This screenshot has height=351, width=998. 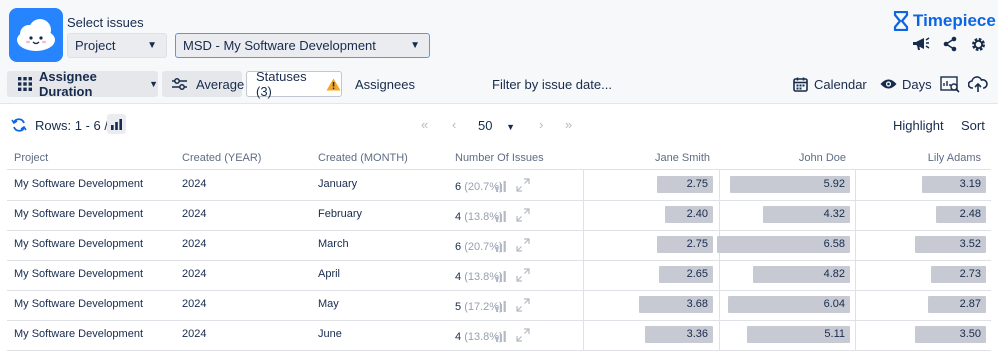 What do you see at coordinates (686, 274) in the screenshot?
I see `duration-bar: 2.65` at bounding box center [686, 274].